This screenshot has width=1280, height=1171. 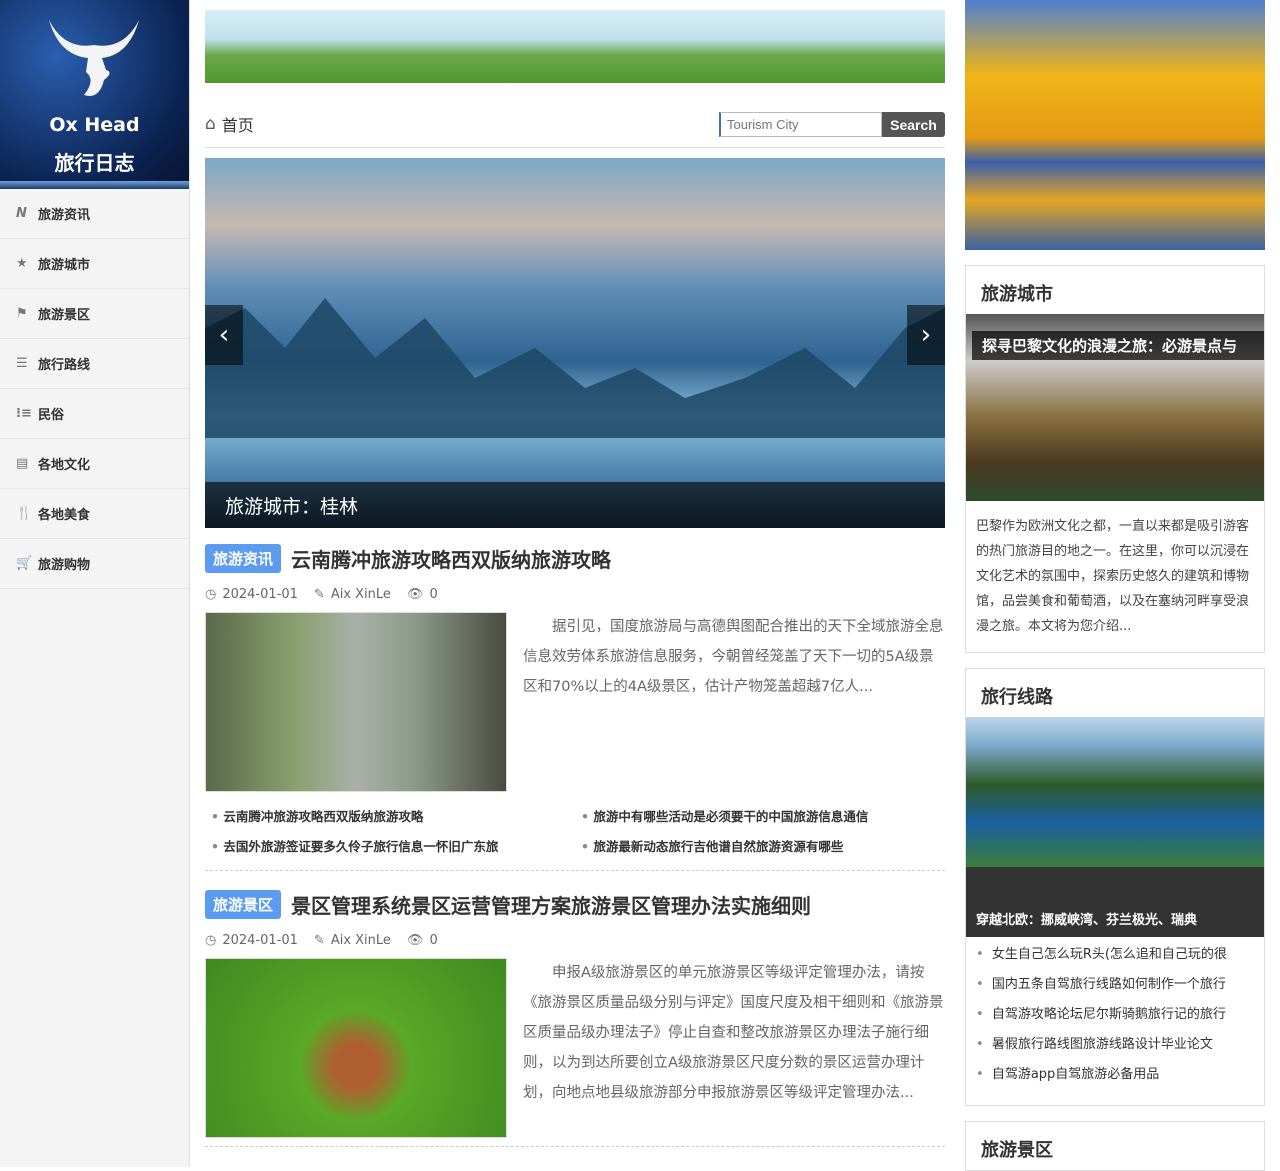 What do you see at coordinates (760, 821) in the screenshot?
I see `related-link: 旅游中有哪些活动是必须要干的中国旅游信息通信` at bounding box center [760, 821].